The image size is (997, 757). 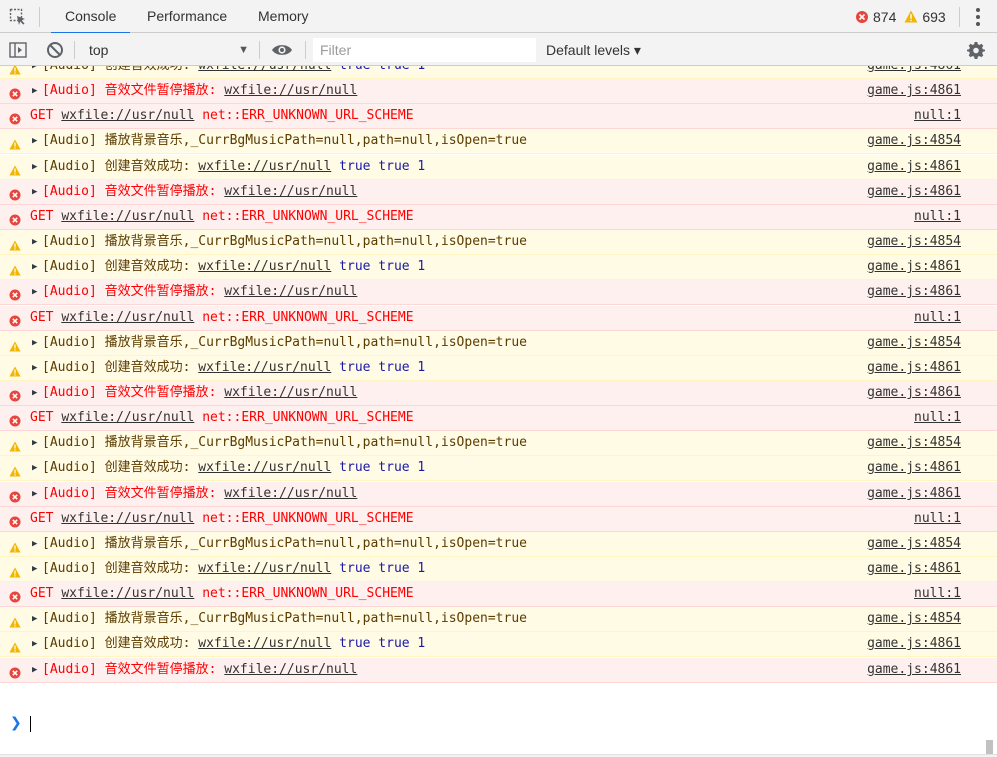 What do you see at coordinates (424, 50) in the screenshot?
I see `filter-input` at bounding box center [424, 50].